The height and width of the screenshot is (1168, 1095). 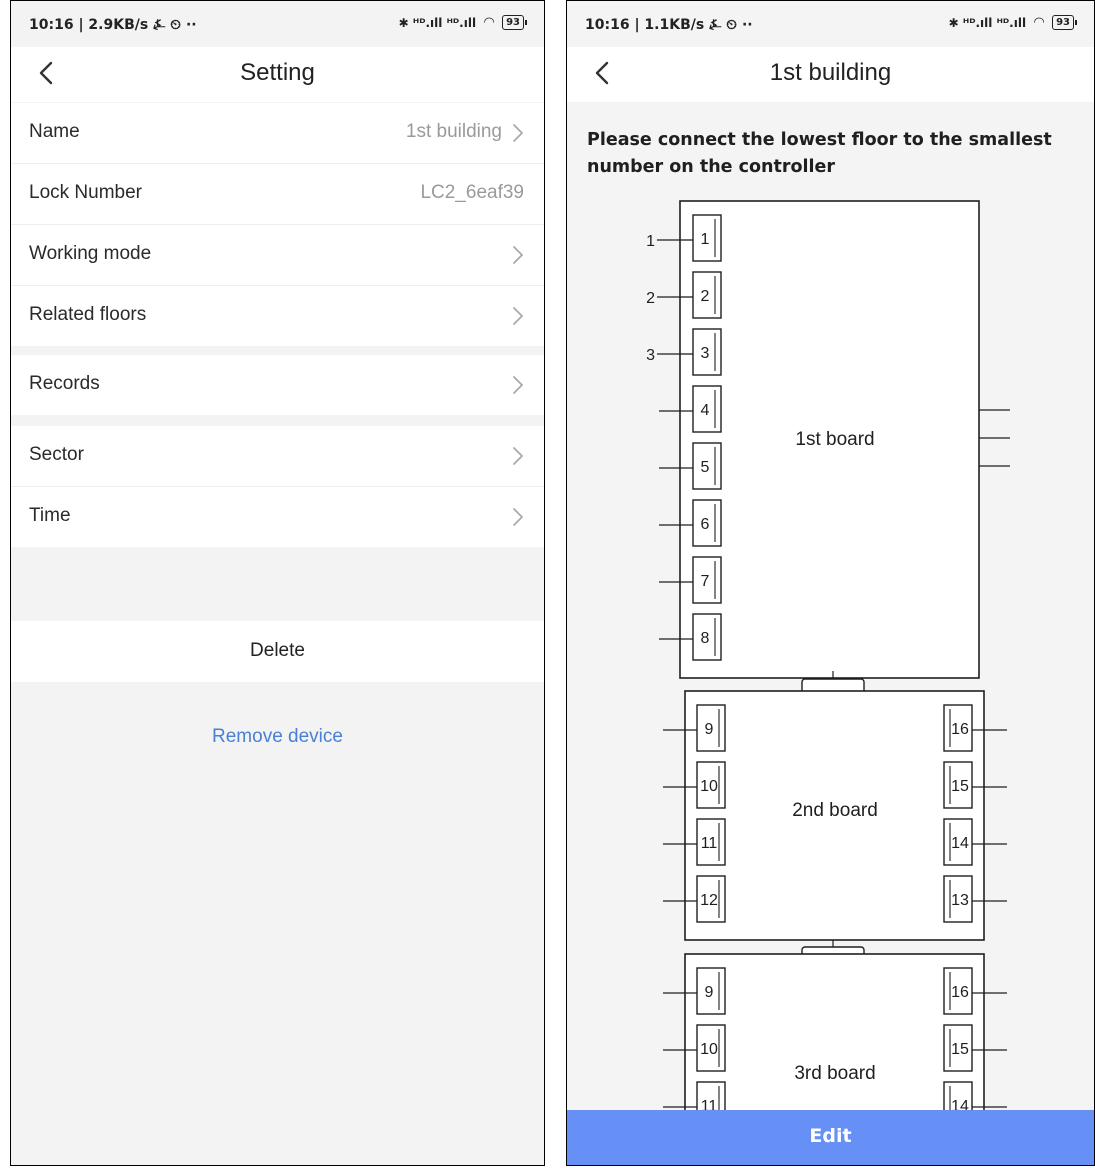 I want to click on settings-group-sector: Sector Time, so click(x=277, y=486).